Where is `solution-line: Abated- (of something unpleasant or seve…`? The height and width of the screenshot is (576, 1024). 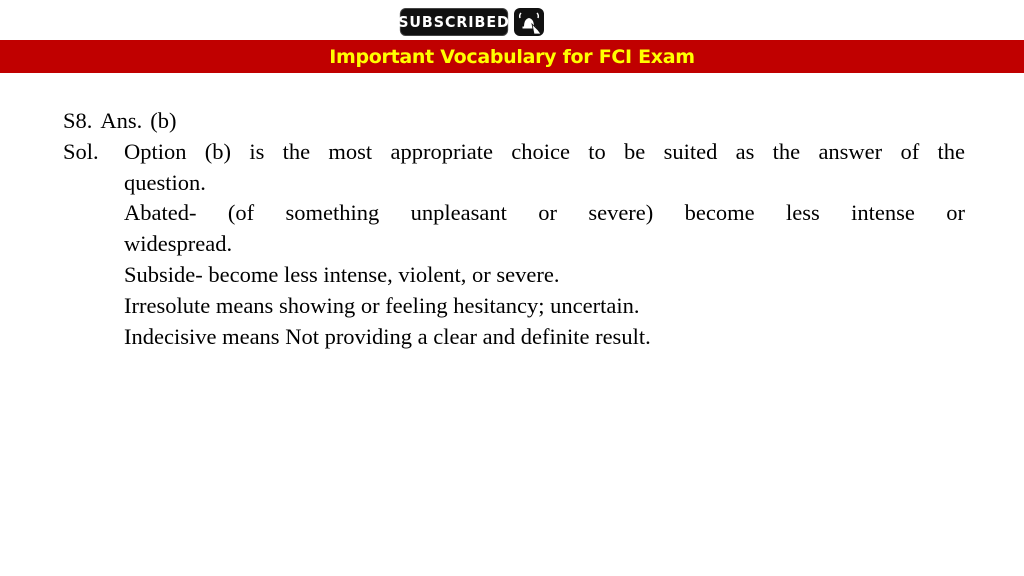
solution-line: Abated- (of something unpleasant or seve… is located at coordinates (544, 213).